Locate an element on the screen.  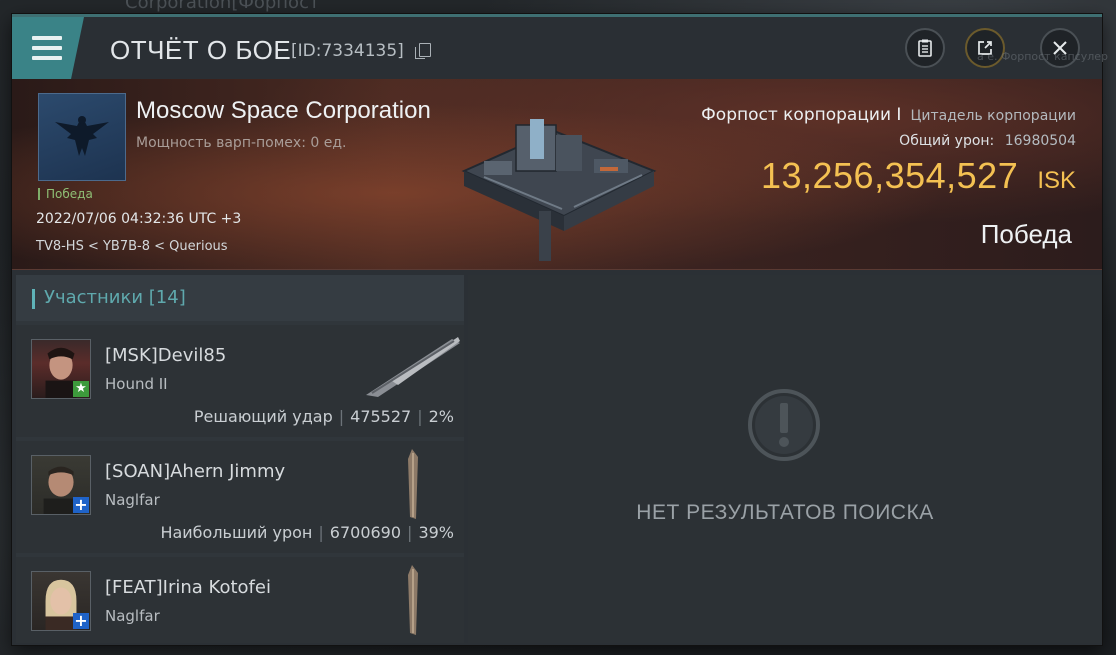
pilot-name: [FEAT]Irina Kotofei is located at coordinates (188, 587).